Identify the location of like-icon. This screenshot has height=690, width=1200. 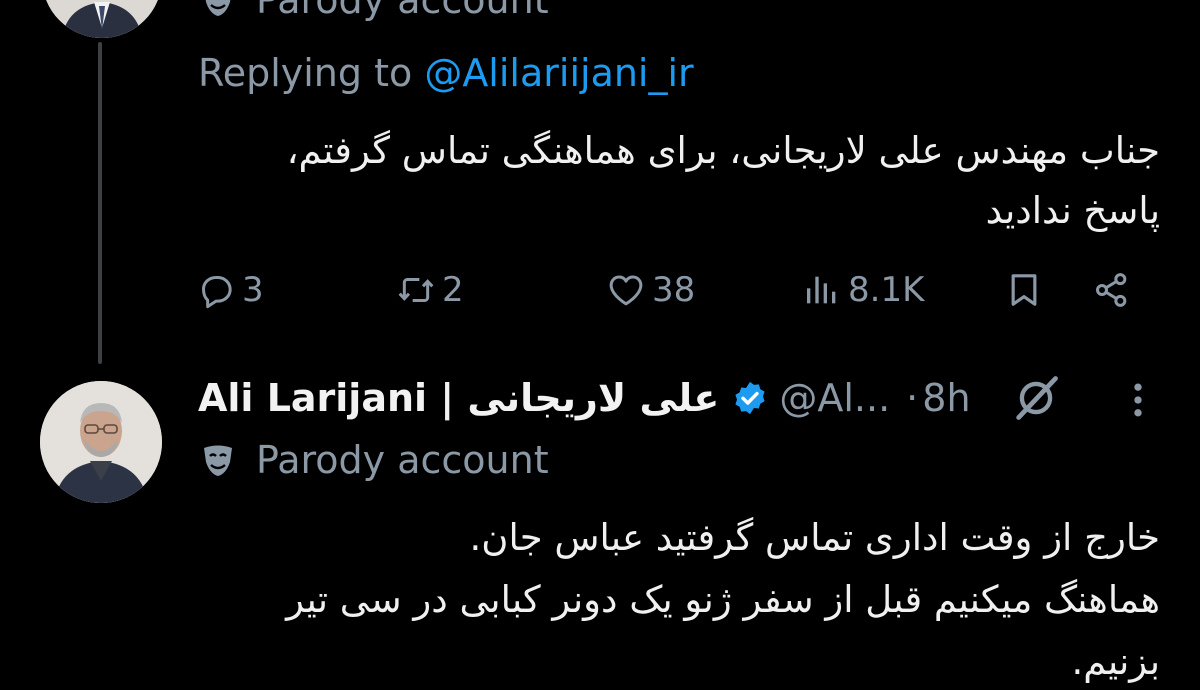
(626, 290).